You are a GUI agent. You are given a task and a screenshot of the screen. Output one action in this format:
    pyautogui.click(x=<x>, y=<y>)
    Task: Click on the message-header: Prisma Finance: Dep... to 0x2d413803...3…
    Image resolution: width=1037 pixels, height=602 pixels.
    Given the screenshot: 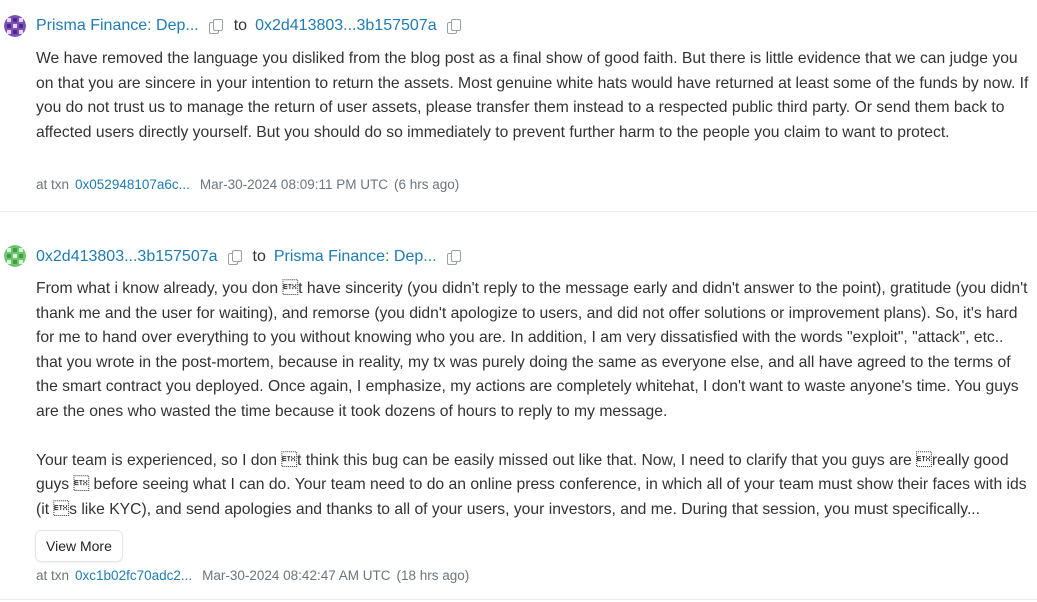 What is the action you would take?
    pyautogui.click(x=248, y=26)
    